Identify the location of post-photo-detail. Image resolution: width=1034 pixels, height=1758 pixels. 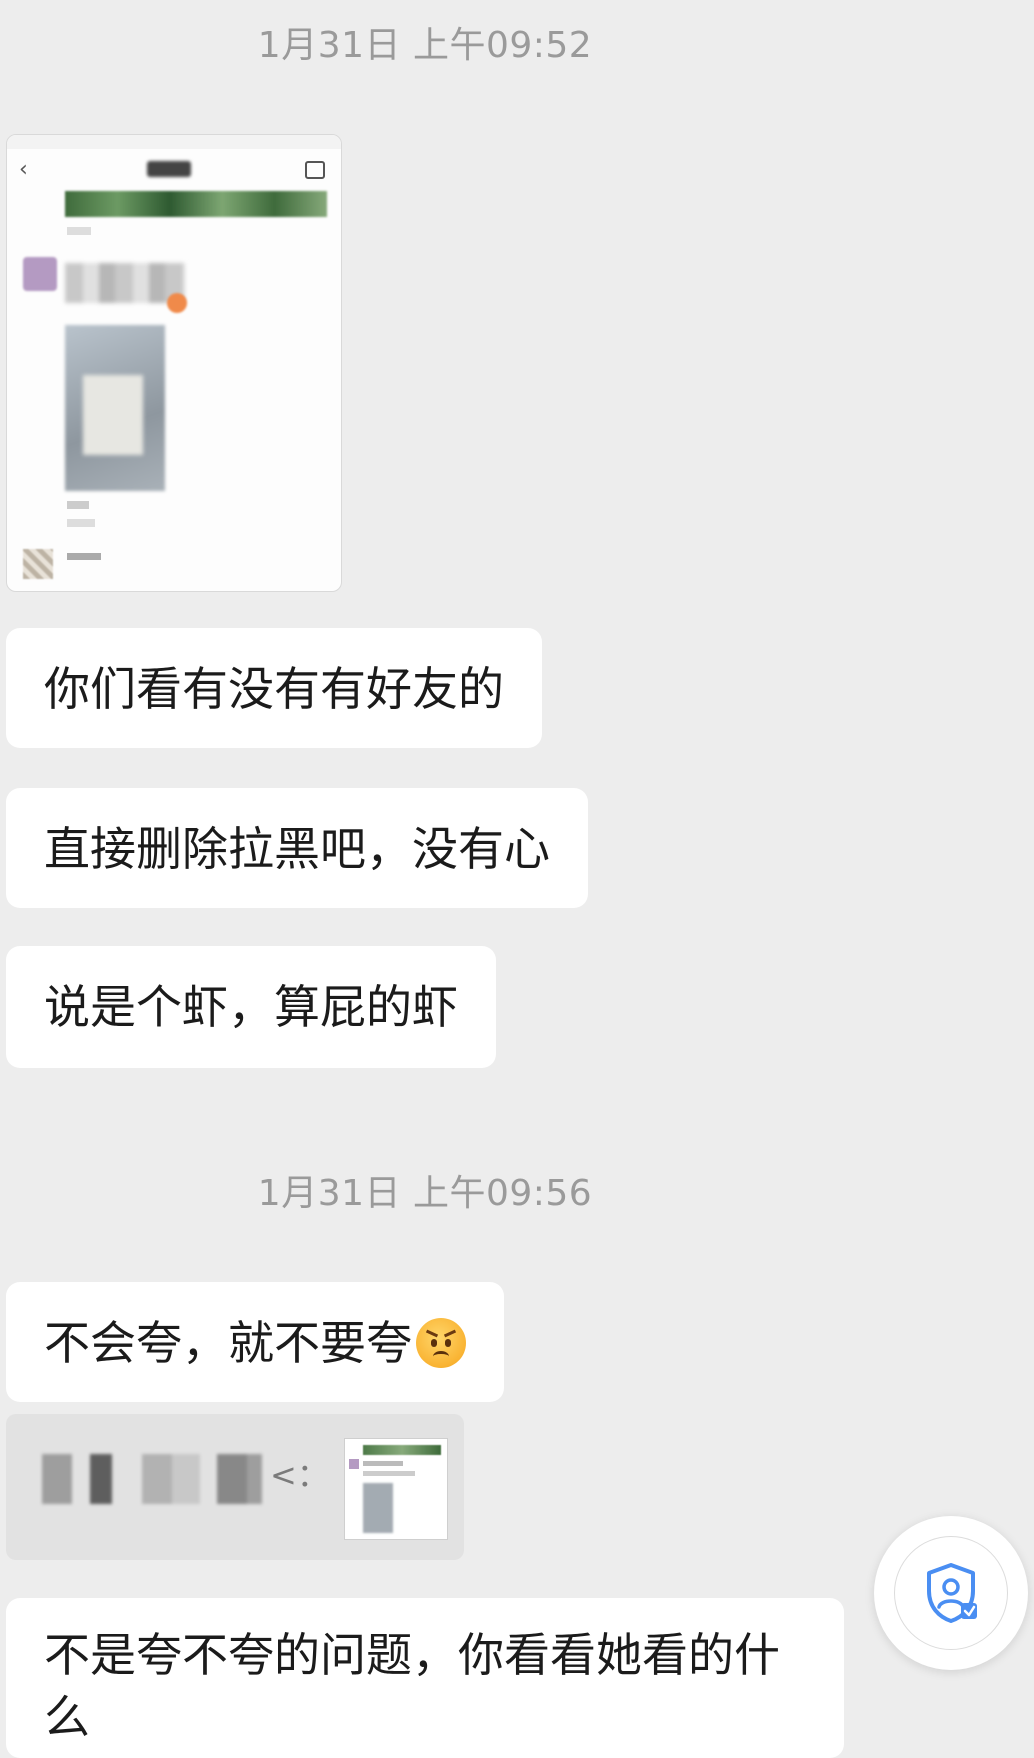
(113, 415).